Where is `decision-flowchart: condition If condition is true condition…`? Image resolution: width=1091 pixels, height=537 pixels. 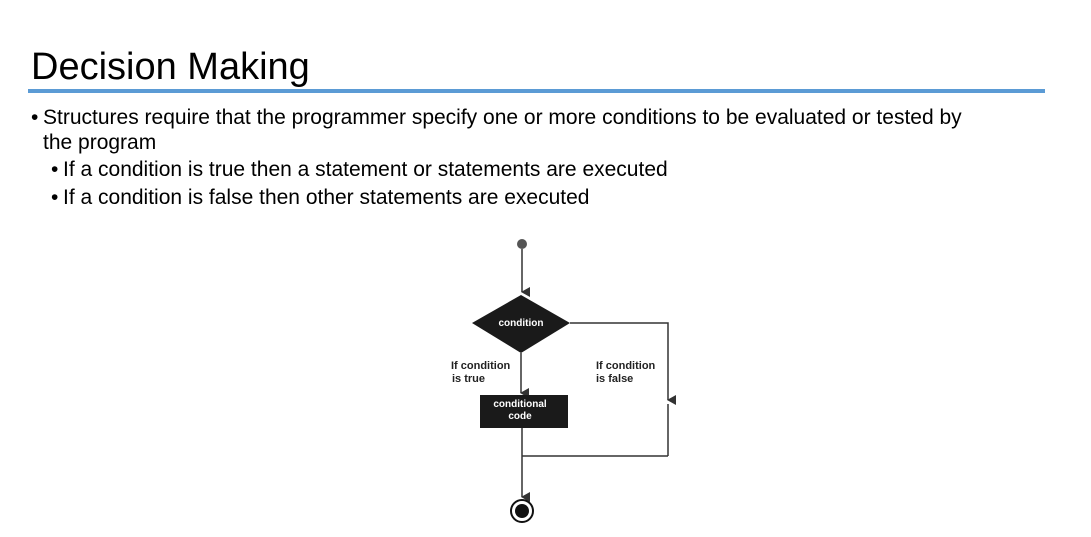 decision-flowchart: condition If condition is true condition… is located at coordinates (563, 381).